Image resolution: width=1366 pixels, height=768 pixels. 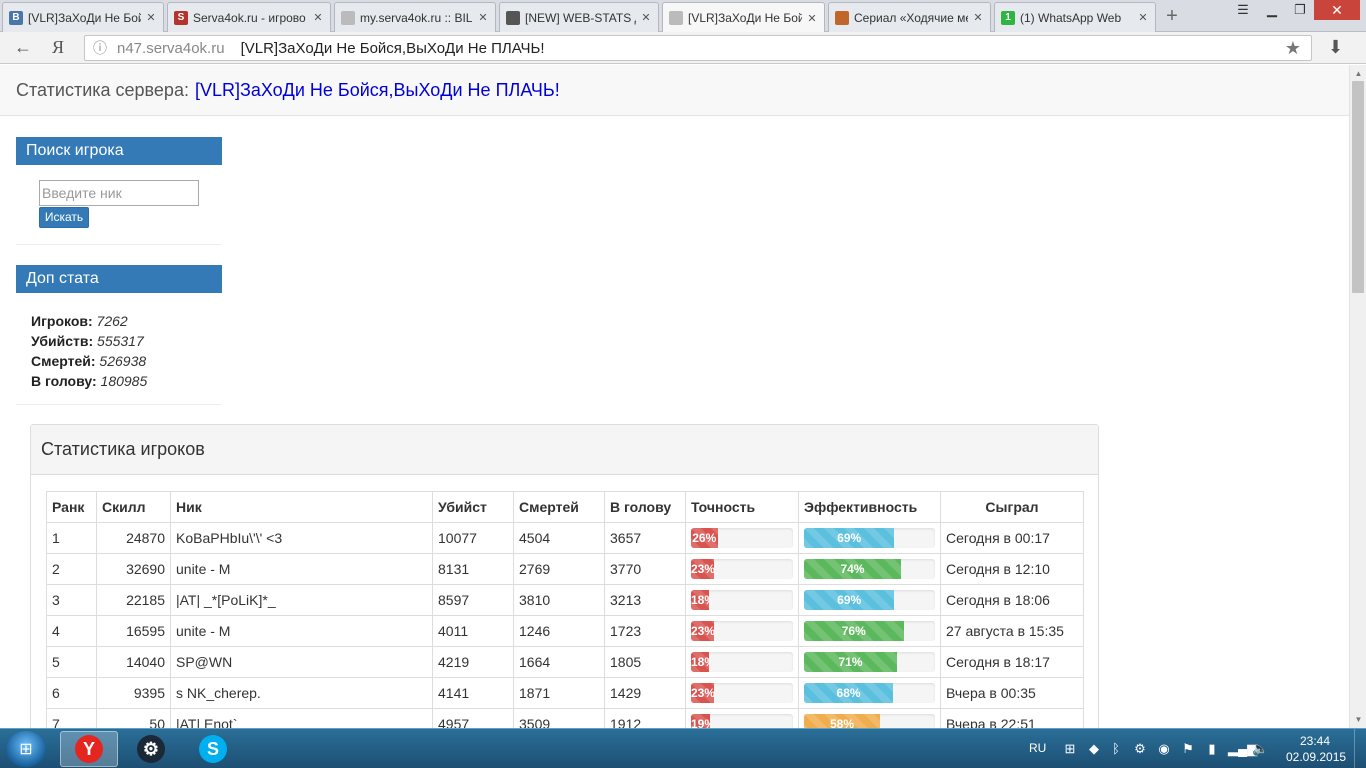 What do you see at coordinates (1094, 749) in the screenshot?
I see `folder-icon: ◆` at bounding box center [1094, 749].